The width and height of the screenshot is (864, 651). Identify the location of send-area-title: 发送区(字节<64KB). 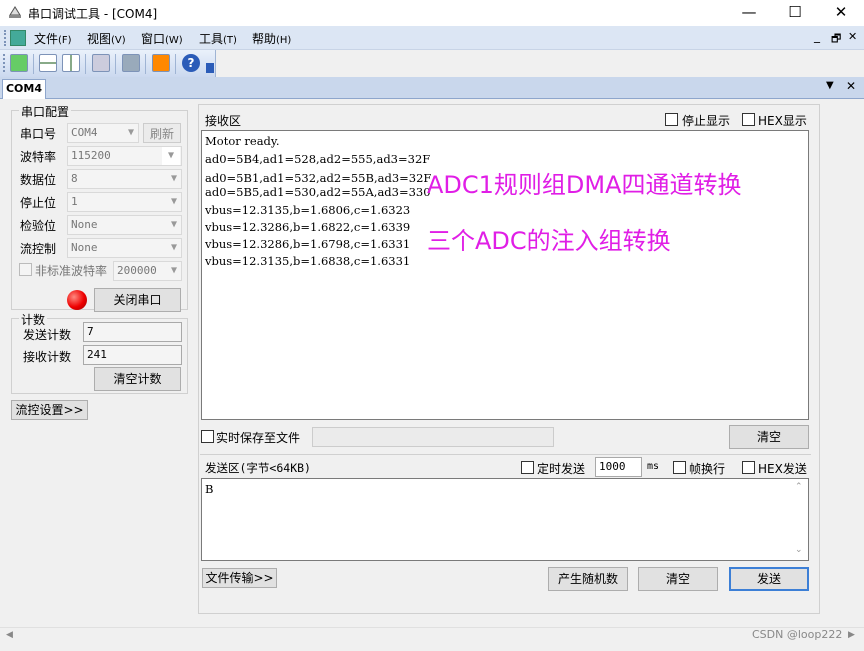
(258, 468).